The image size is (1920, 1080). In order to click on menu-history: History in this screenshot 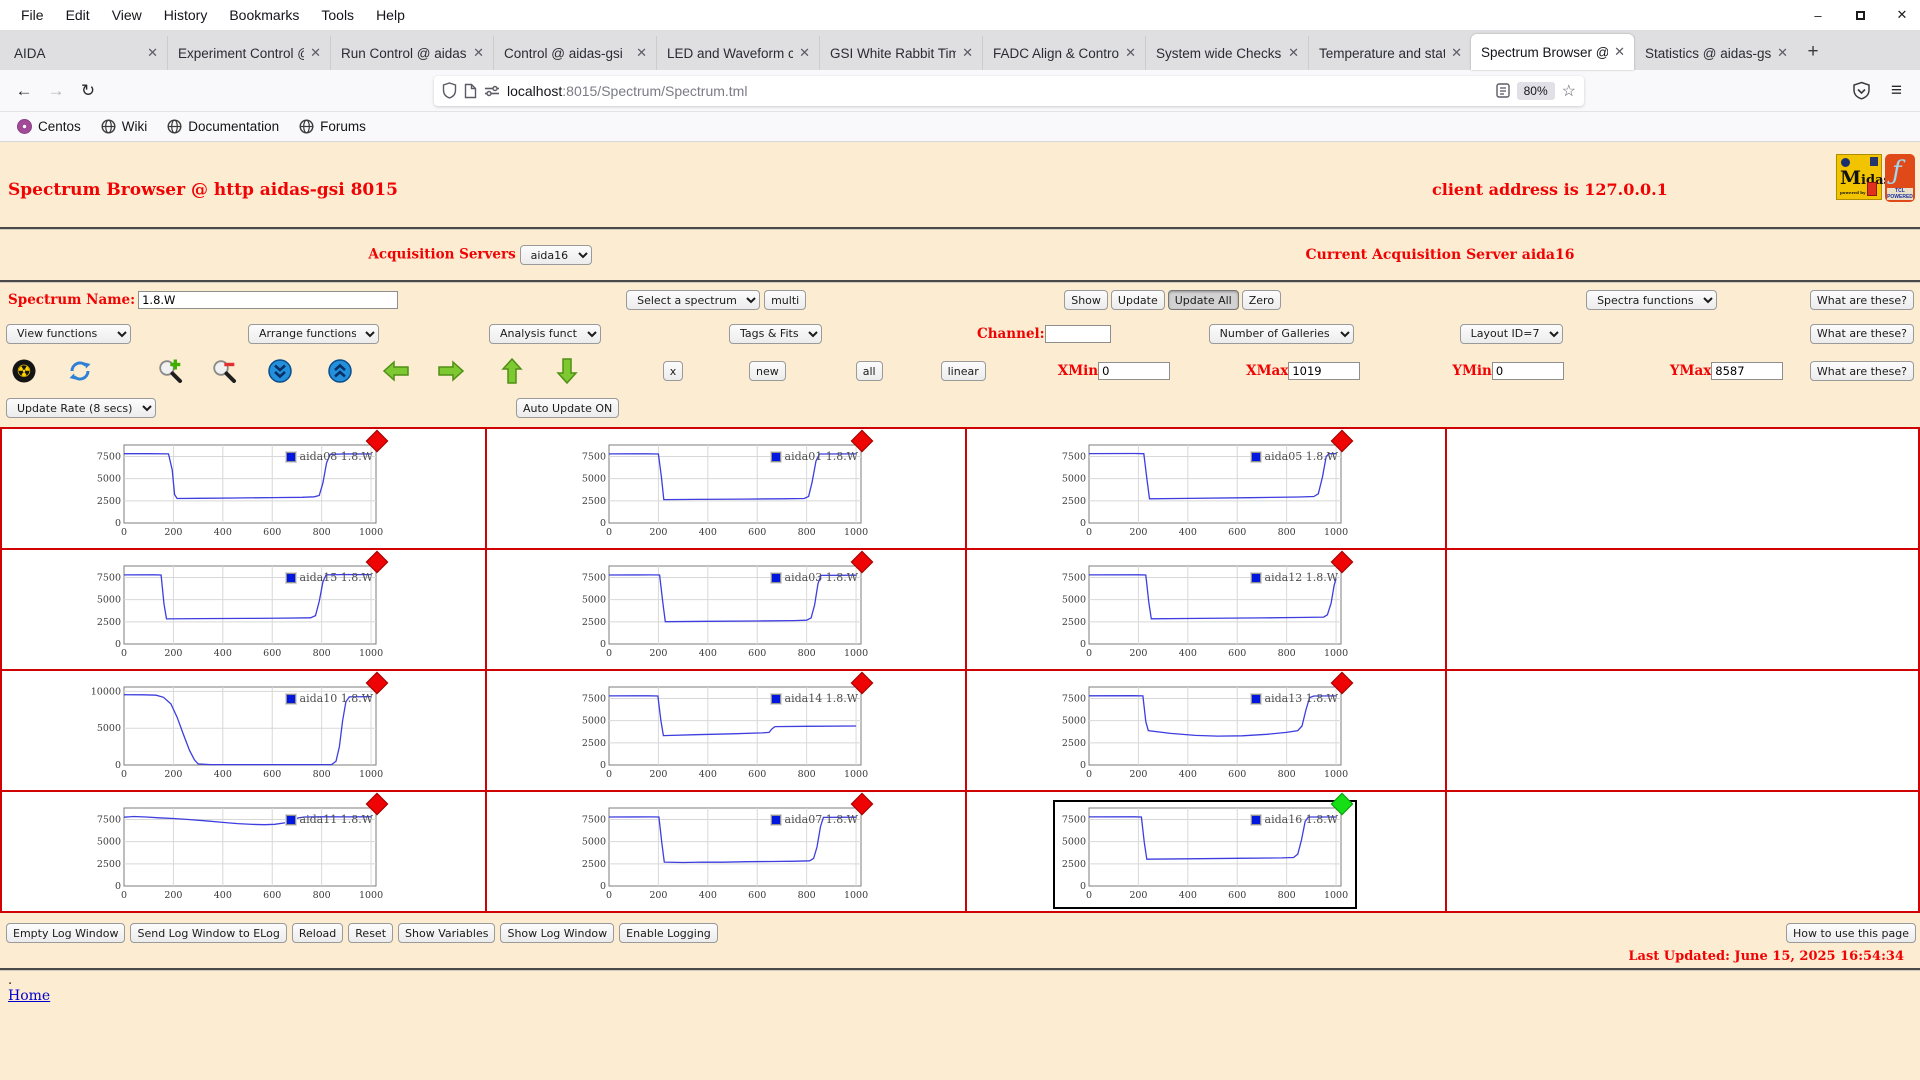, I will do `click(186, 15)`.